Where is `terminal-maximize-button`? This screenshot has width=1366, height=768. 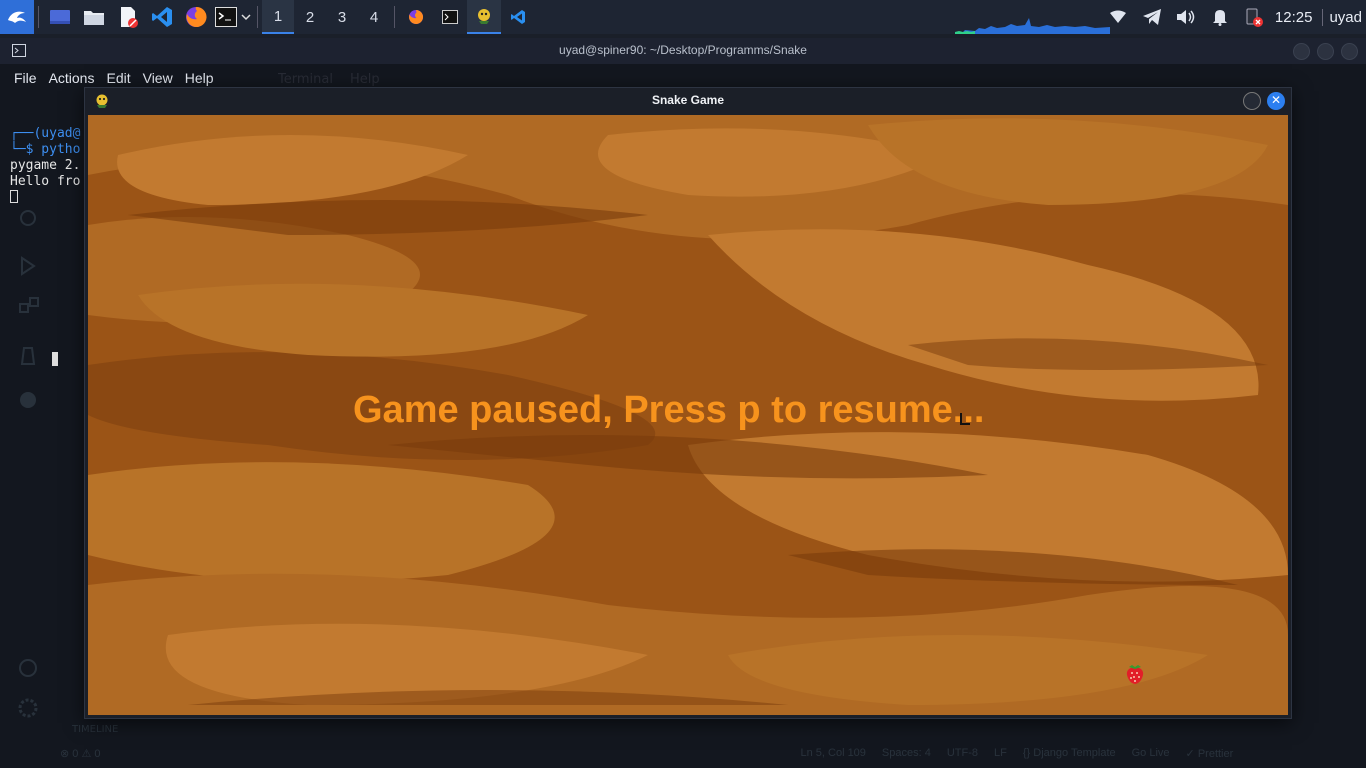 terminal-maximize-button is located at coordinates (1325, 51).